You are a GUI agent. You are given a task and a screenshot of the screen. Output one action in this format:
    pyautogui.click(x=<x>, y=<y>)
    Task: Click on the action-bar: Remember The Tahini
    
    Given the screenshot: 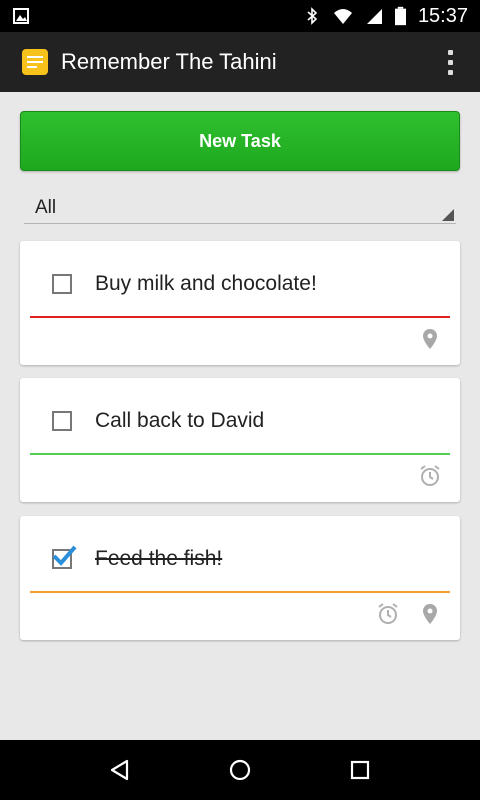 What is the action you would take?
    pyautogui.click(x=240, y=62)
    